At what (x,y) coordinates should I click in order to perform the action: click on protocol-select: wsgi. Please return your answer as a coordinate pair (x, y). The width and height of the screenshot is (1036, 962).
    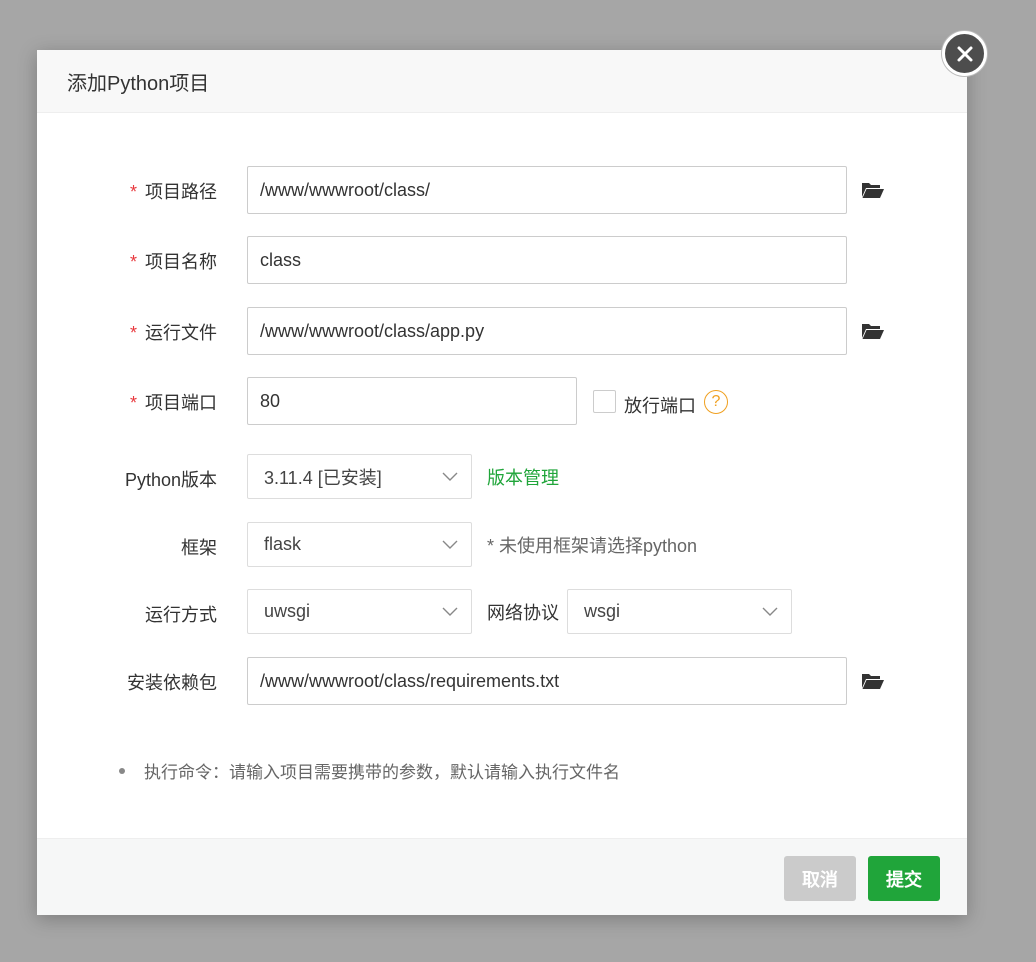
    Looking at the image, I should click on (679, 611).